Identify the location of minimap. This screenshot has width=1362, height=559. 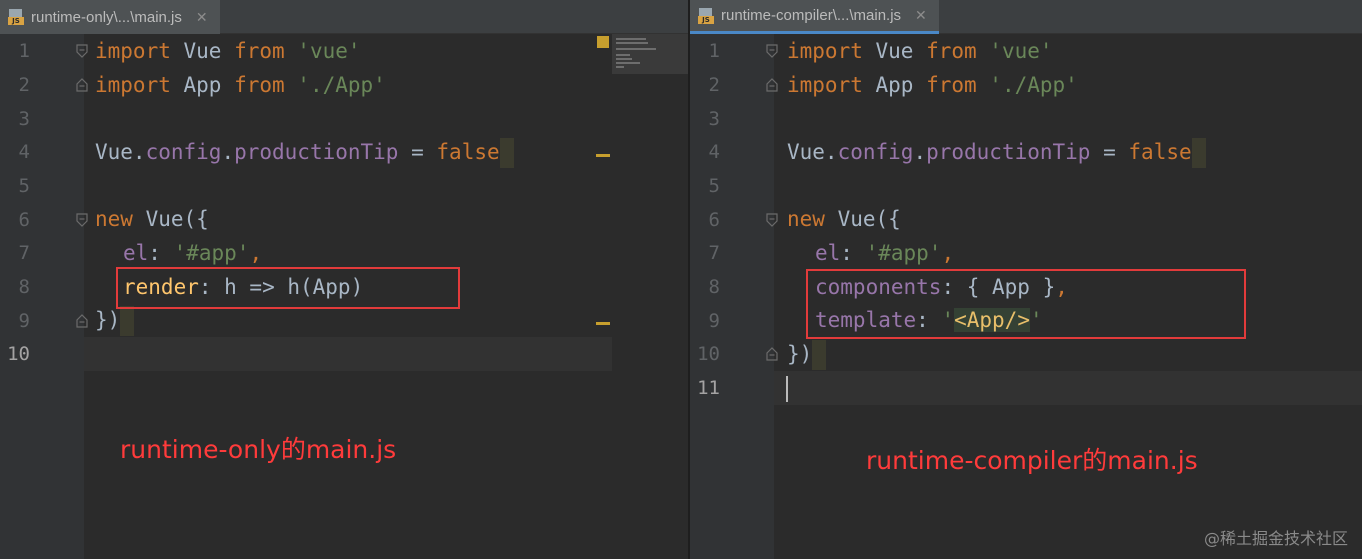
(650, 54).